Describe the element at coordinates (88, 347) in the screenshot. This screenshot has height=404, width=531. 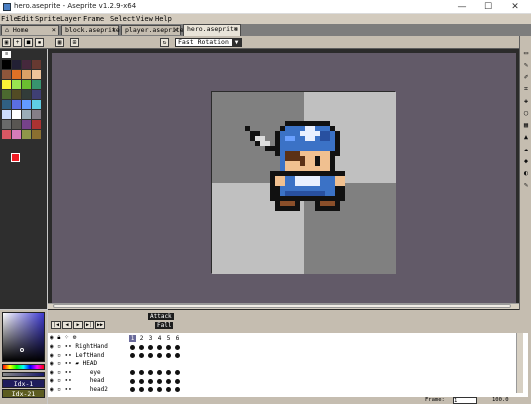
I see `layer-row: ◉ ▫ ∙∙ RightHand` at that location.